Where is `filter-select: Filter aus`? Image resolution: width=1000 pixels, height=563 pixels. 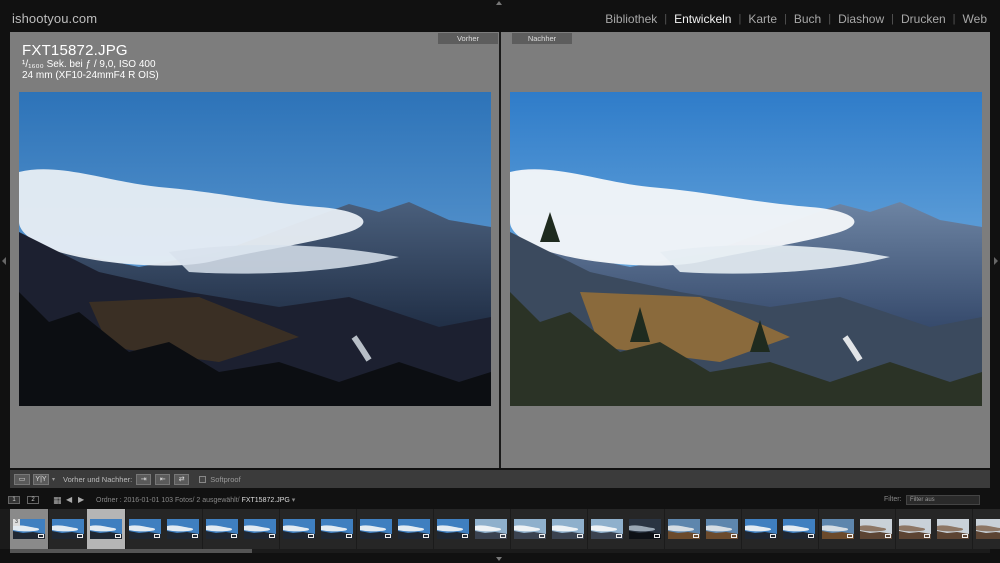
filter-select: Filter aus is located at coordinates (943, 500).